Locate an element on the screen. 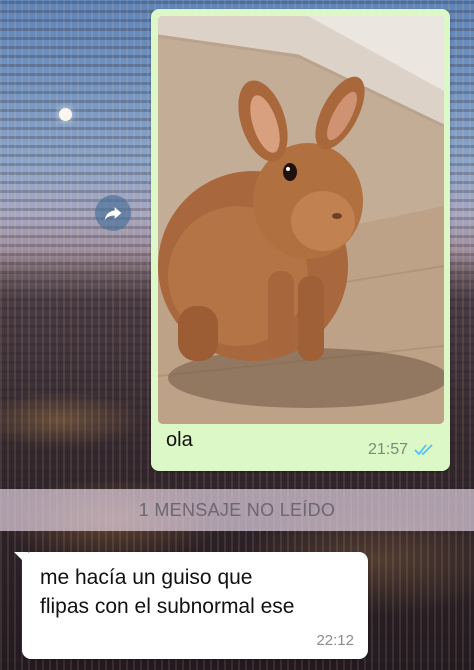 Image resolution: width=474 pixels, height=670 pixels. unread-banner-text: 1 MENSAJE NO LEÍDO is located at coordinates (237, 509).